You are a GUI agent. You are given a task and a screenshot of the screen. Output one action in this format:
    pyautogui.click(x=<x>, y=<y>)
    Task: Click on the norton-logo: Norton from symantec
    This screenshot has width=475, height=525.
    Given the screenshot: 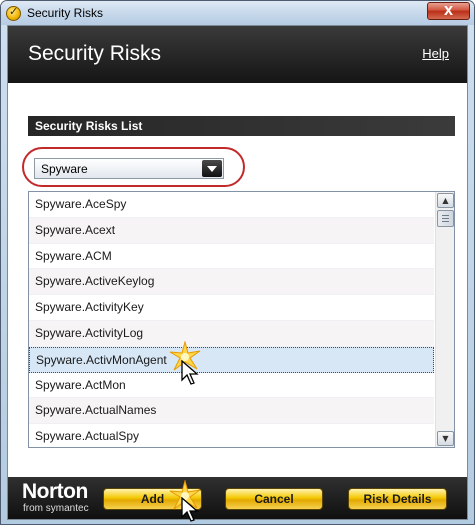 What is the action you would take?
    pyautogui.click(x=55, y=497)
    